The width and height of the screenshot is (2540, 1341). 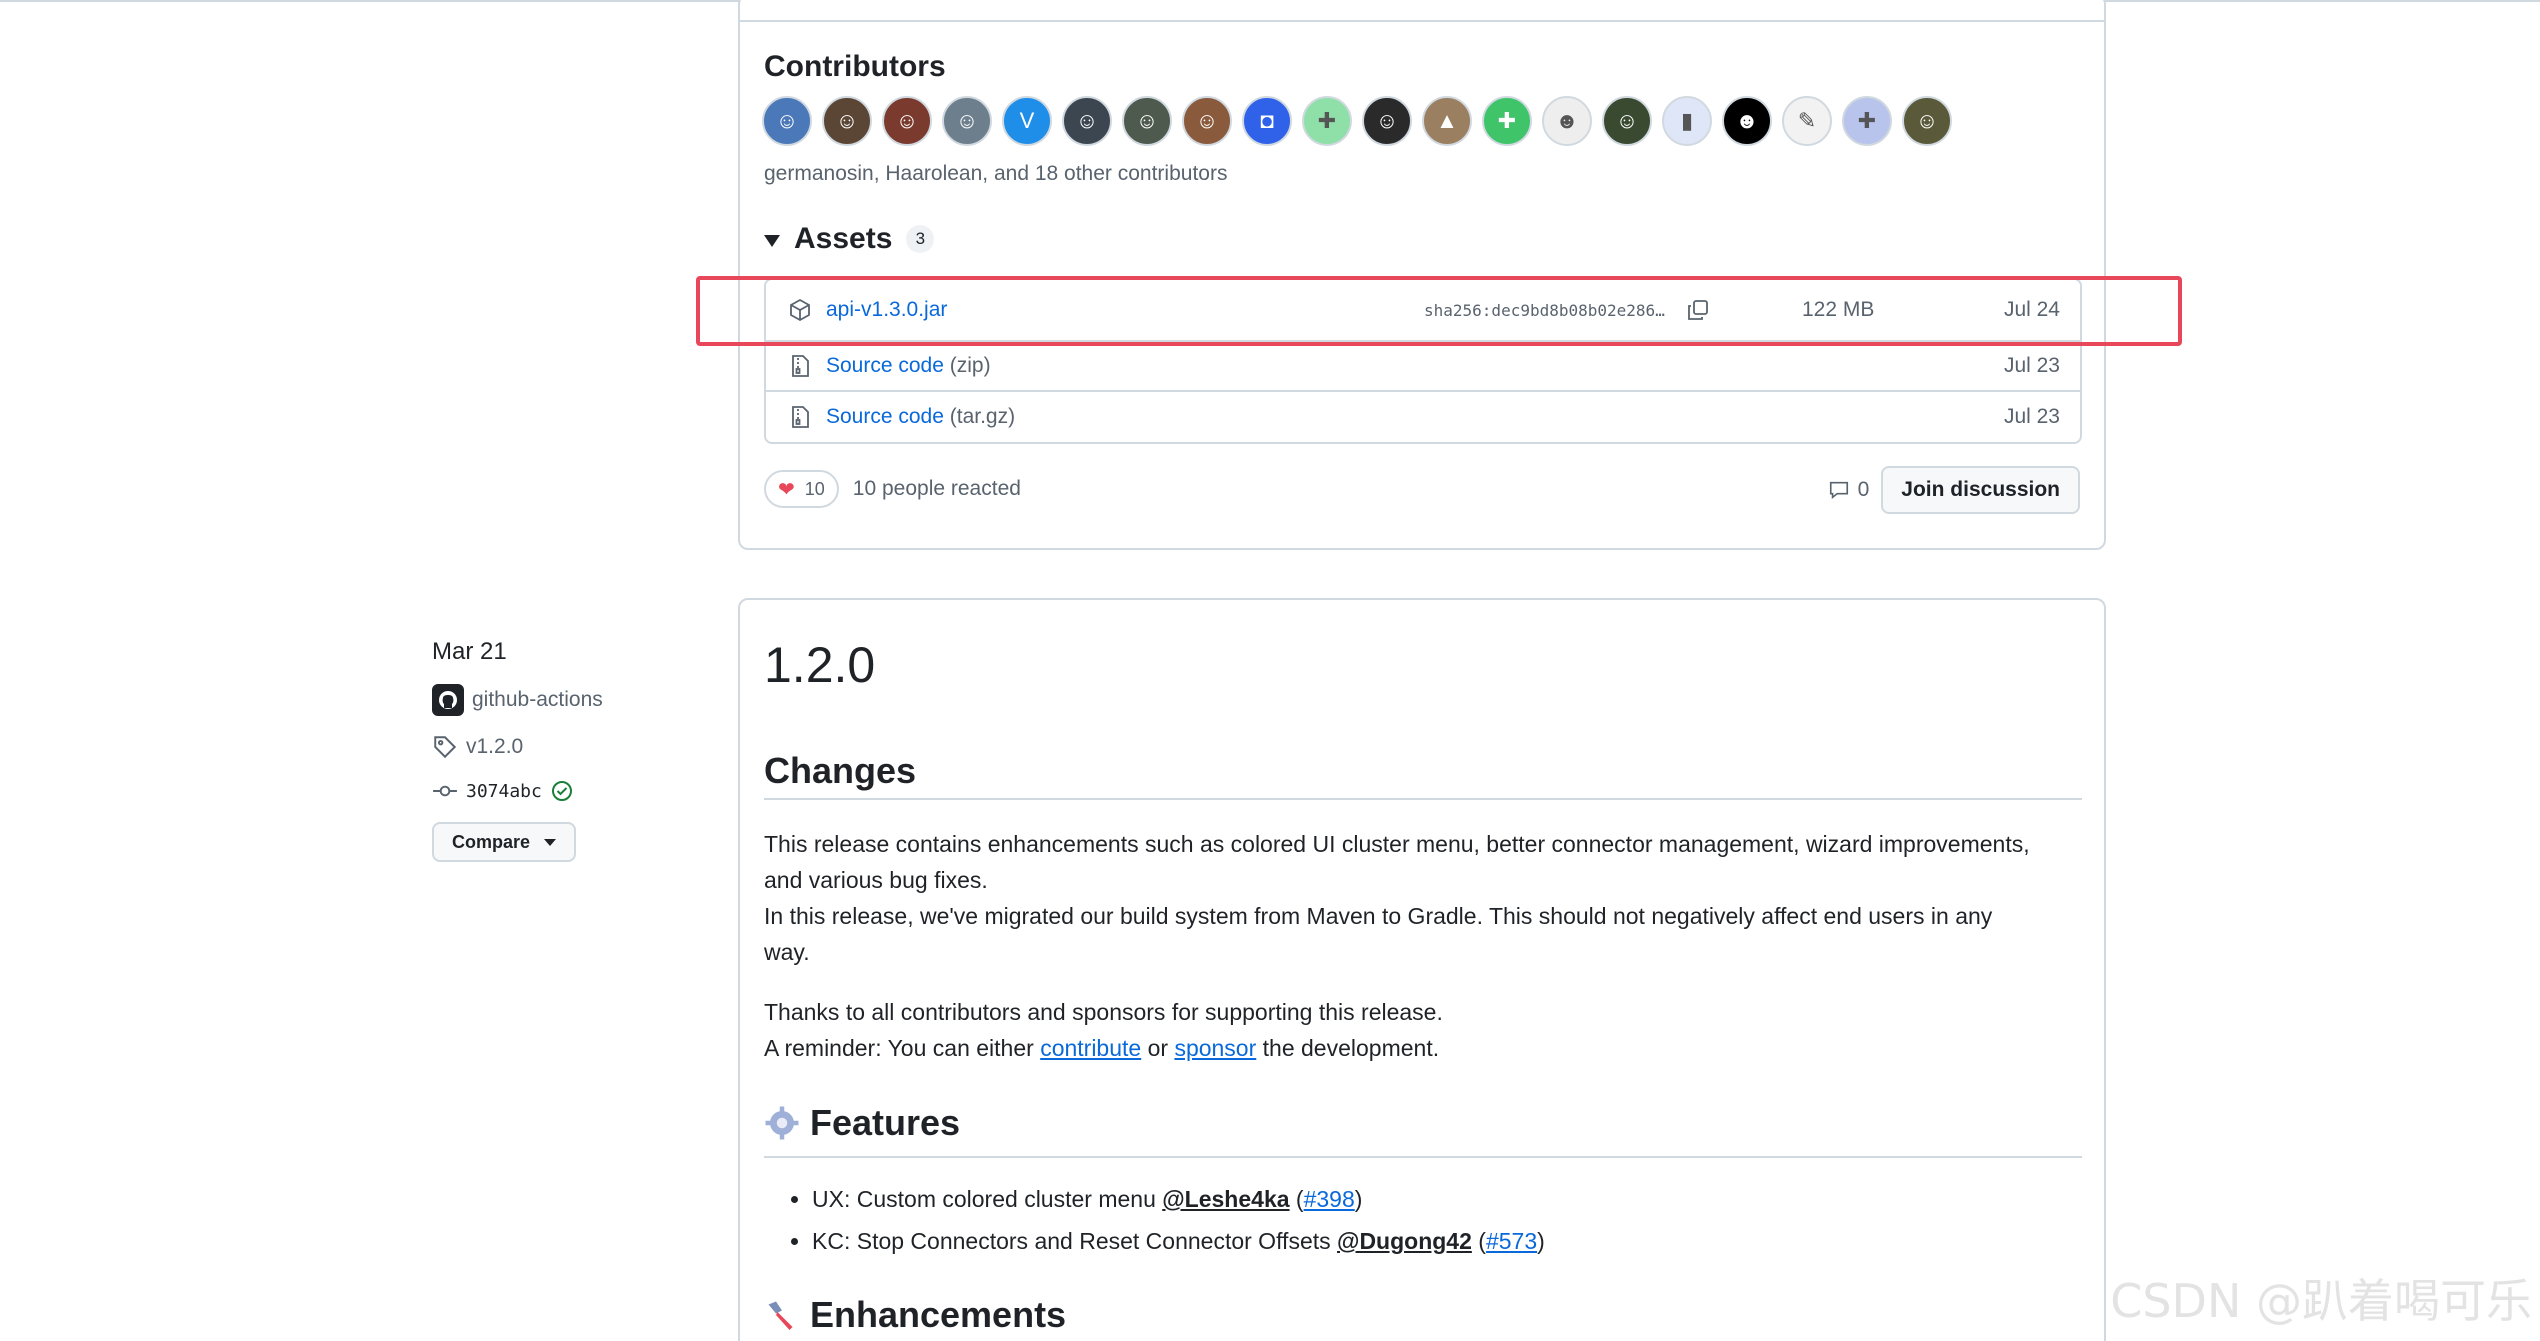 What do you see at coordinates (801, 489) in the screenshot?
I see `heart-reaction-button: ❤ 10` at bounding box center [801, 489].